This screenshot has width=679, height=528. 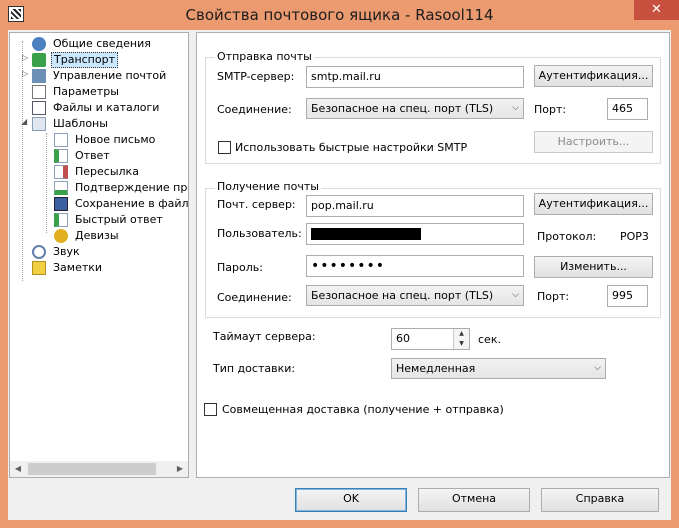 I want to click on smtp-server-label: SMTP-сервер:, so click(x=256, y=76).